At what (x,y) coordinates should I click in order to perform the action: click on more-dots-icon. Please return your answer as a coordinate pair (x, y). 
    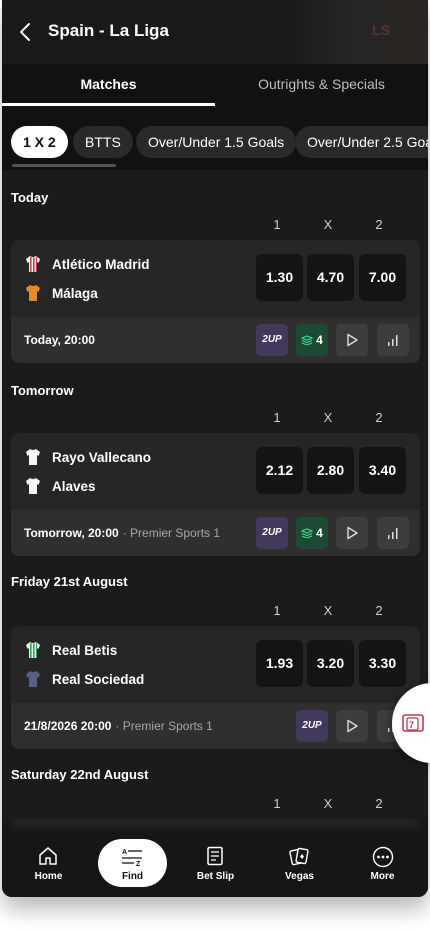
    Looking at the image, I should click on (383, 857).